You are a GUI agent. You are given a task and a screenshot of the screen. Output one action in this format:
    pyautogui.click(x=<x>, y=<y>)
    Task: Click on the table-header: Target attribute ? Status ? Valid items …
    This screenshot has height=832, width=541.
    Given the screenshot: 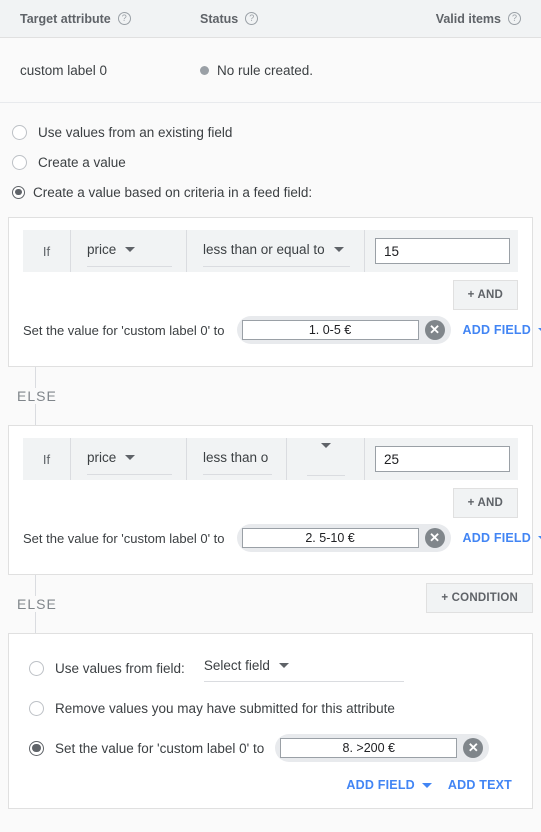 What is the action you would take?
    pyautogui.click(x=270, y=19)
    